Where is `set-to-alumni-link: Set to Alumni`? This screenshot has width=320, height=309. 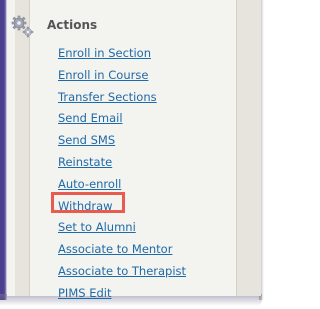 set-to-alumni-link: Set to Alumni is located at coordinates (97, 227).